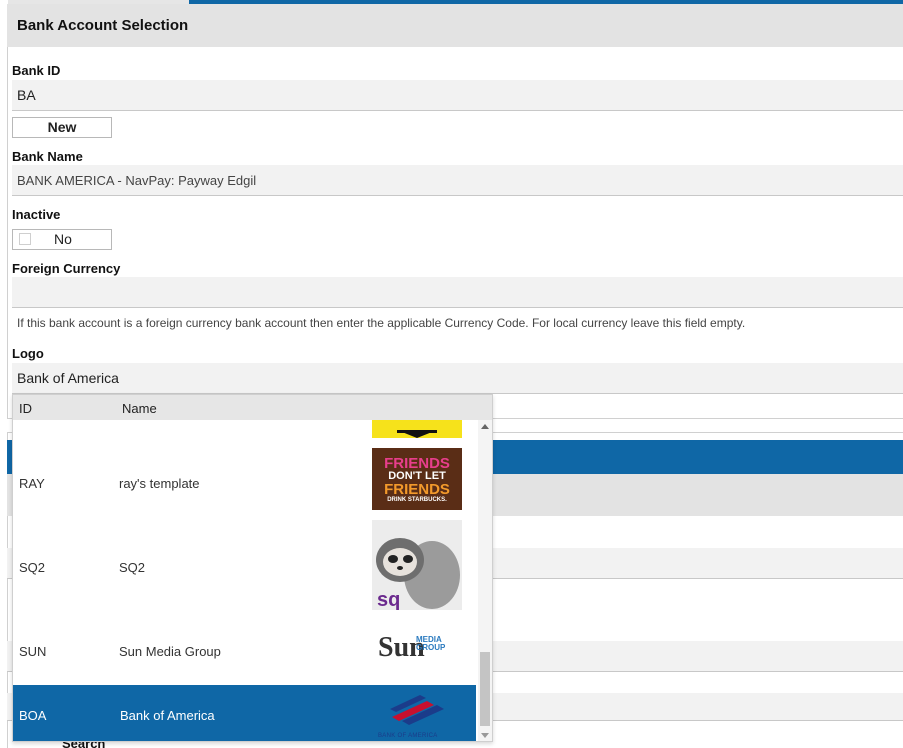 The height and width of the screenshot is (748, 903). What do you see at coordinates (36, 70) in the screenshot?
I see `bank-id-label: Bank ID` at bounding box center [36, 70].